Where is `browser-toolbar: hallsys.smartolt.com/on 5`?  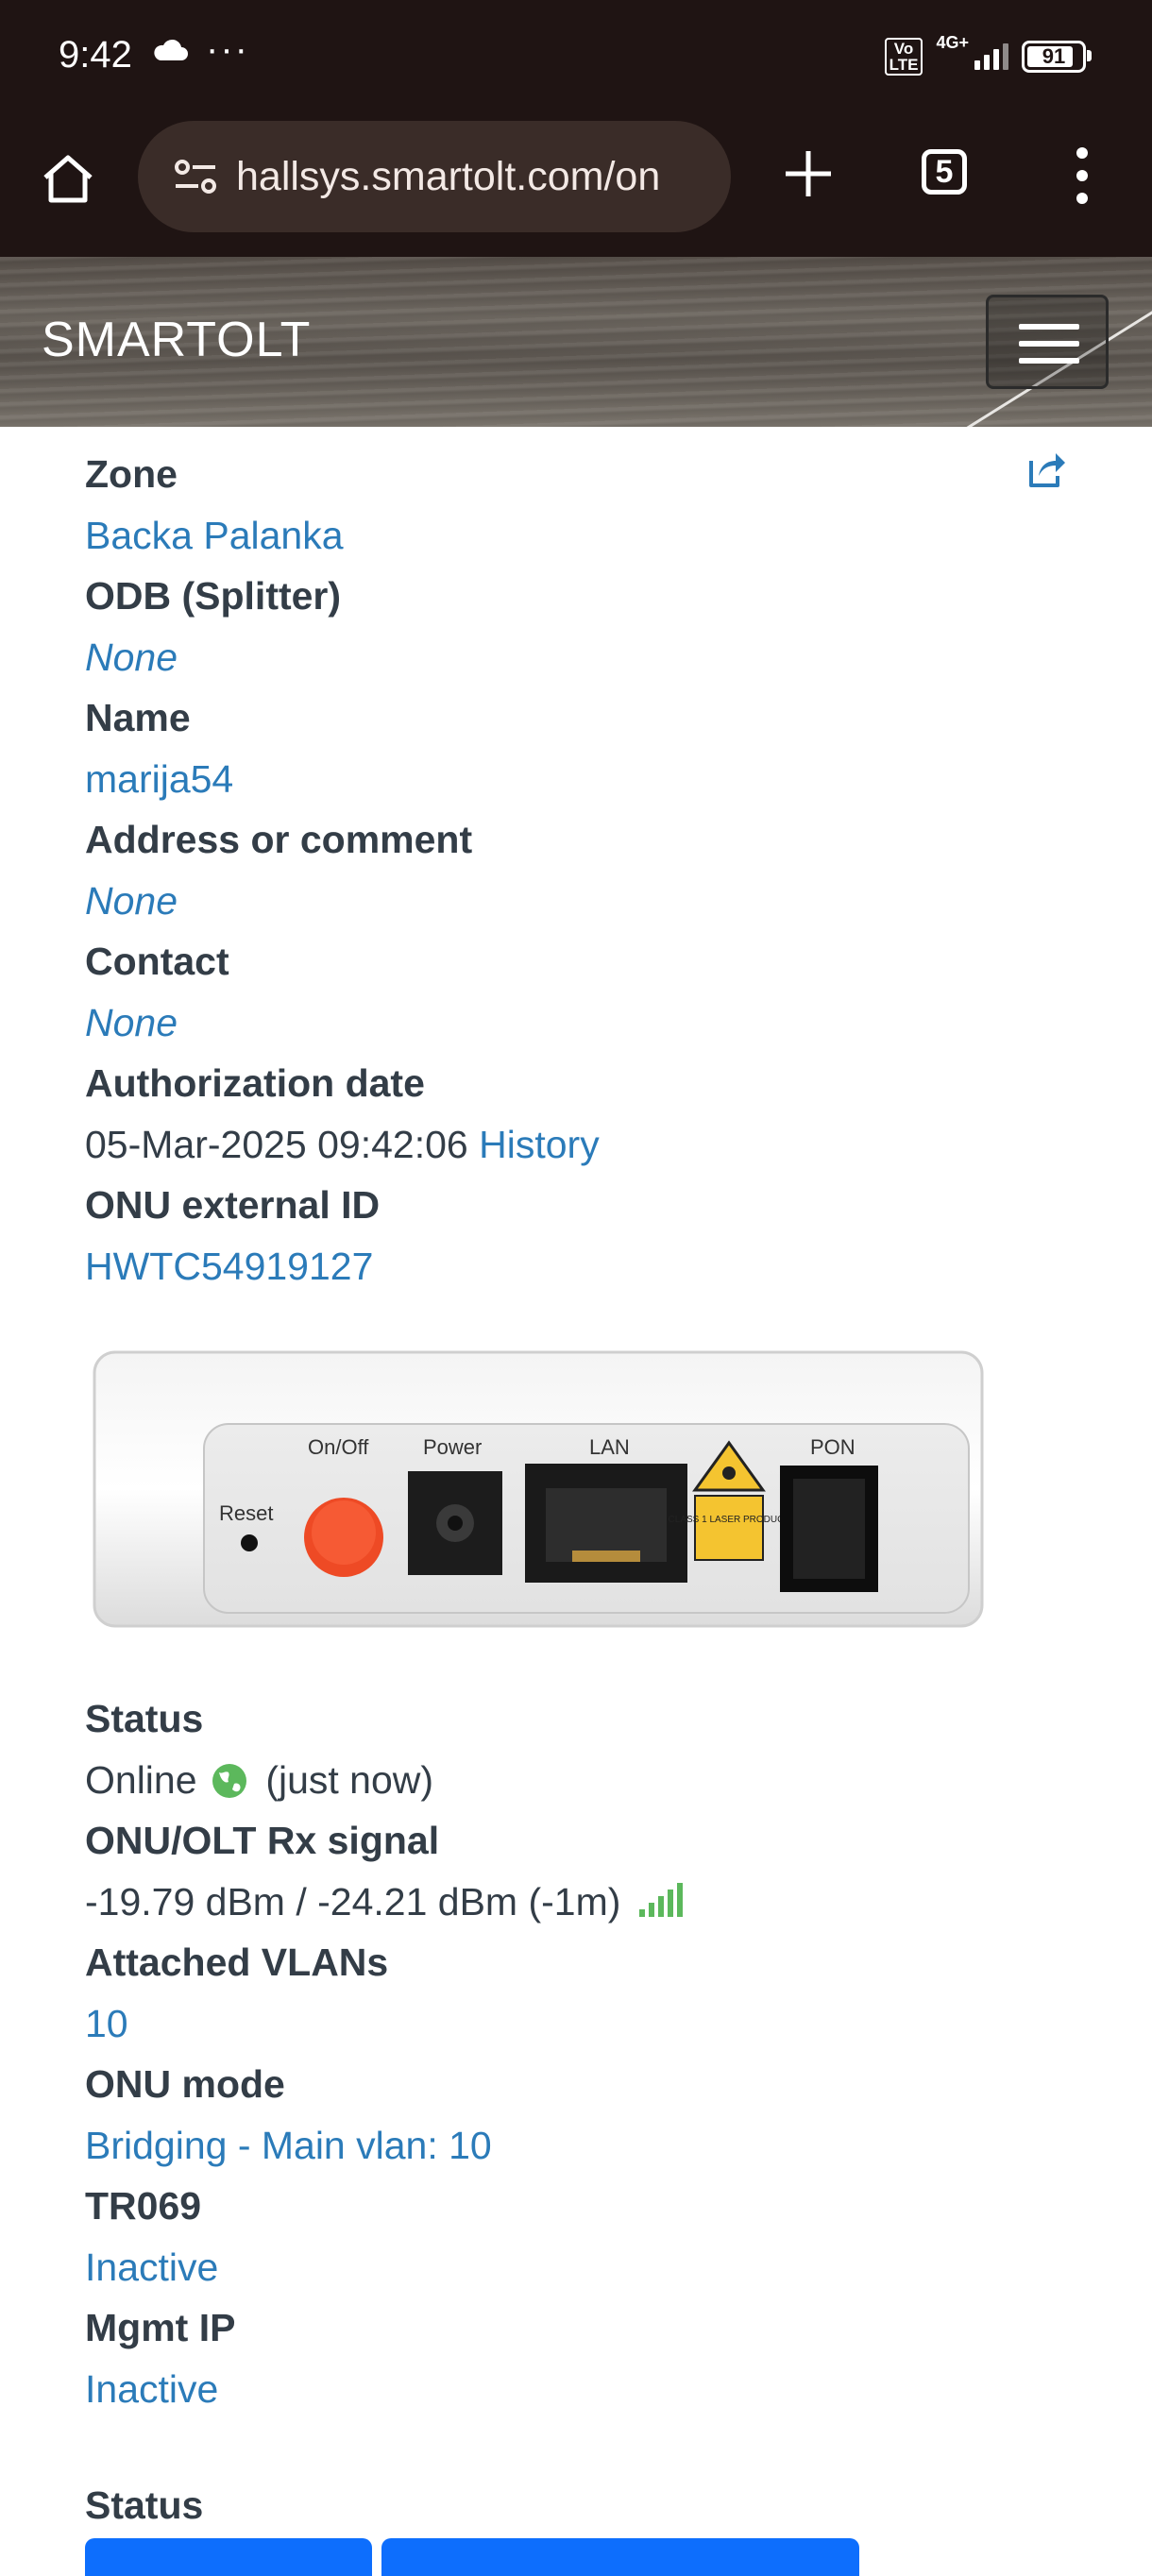 browser-toolbar: hallsys.smartolt.com/on 5 is located at coordinates (576, 185).